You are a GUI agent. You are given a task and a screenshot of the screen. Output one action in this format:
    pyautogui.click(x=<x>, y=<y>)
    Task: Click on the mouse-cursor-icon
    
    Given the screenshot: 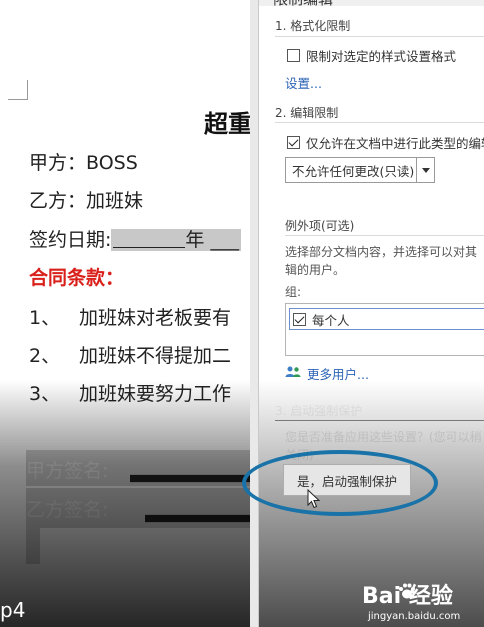 What is the action you would take?
    pyautogui.click(x=314, y=499)
    